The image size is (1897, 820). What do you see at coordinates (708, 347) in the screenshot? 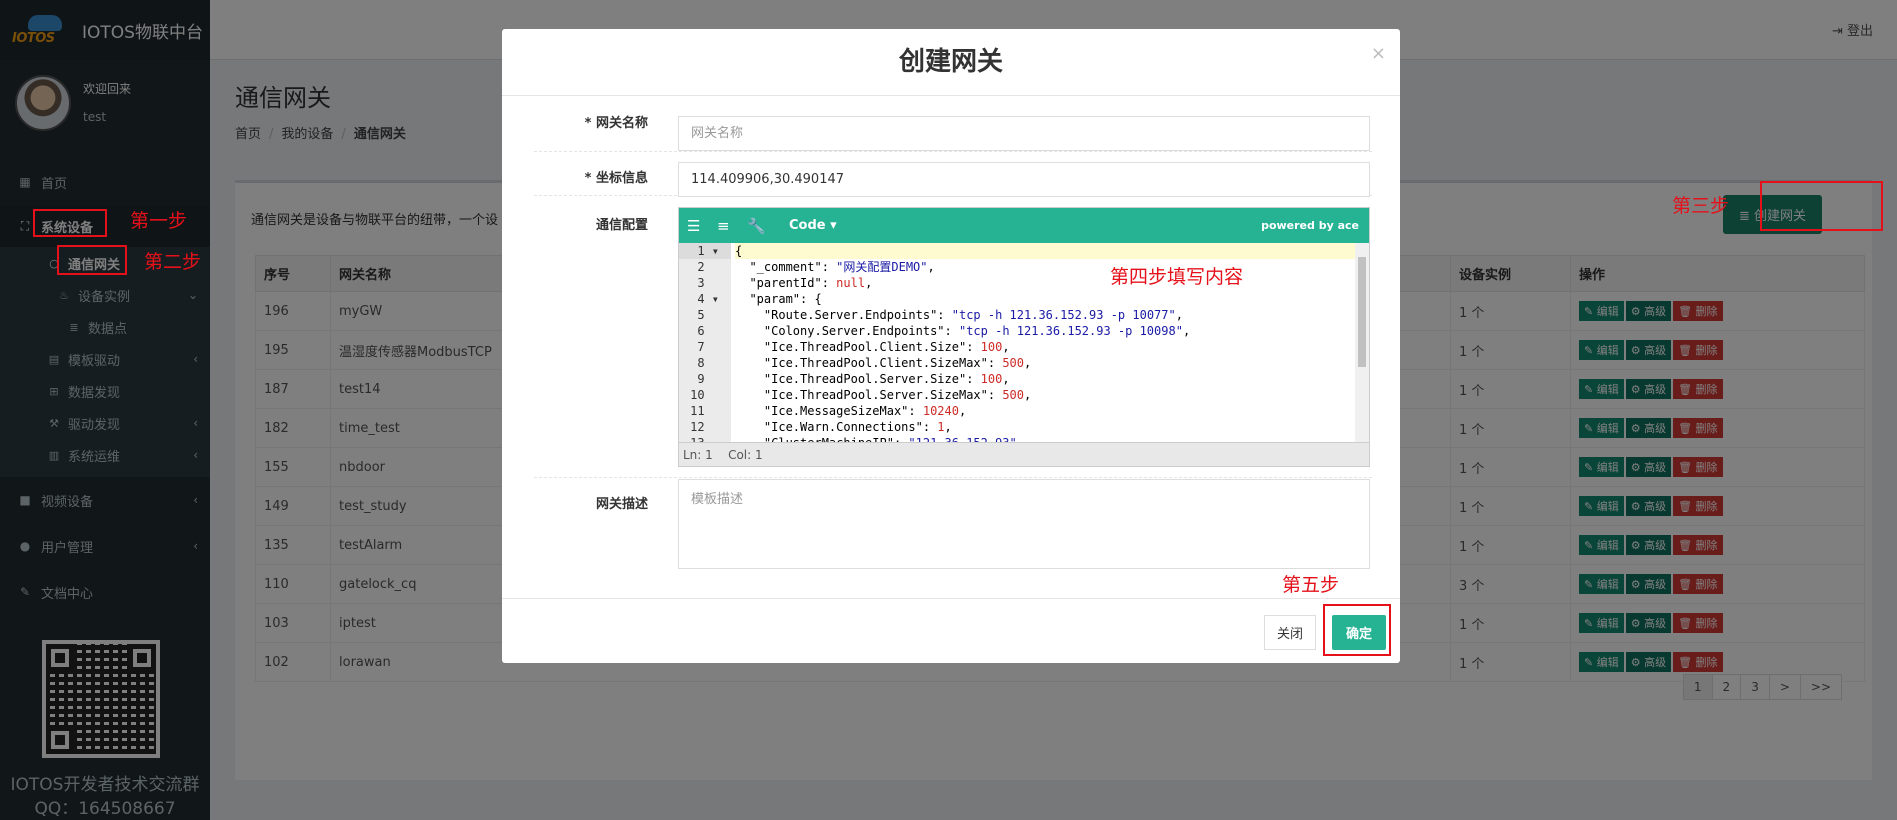
I see `line-number: 7` at bounding box center [708, 347].